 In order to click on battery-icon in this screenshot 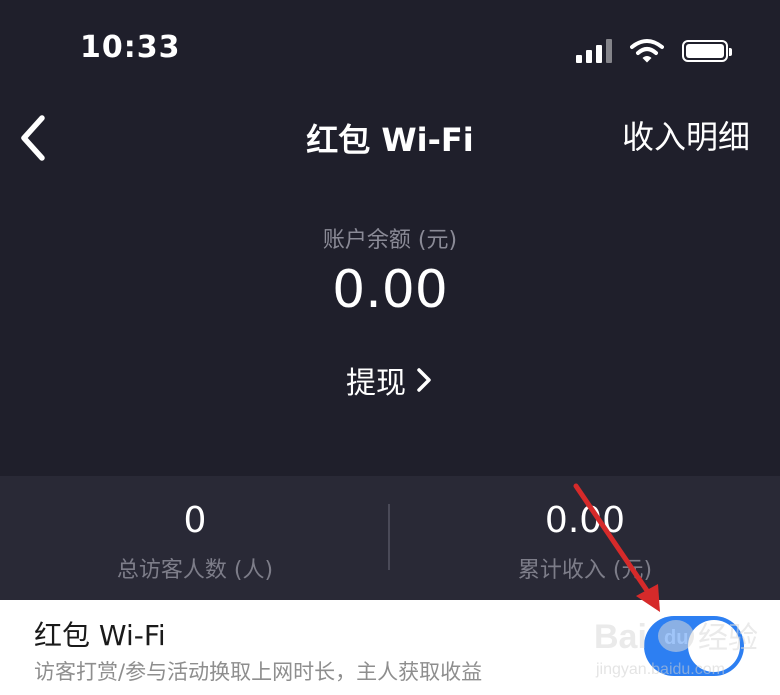, I will do `click(707, 51)`.